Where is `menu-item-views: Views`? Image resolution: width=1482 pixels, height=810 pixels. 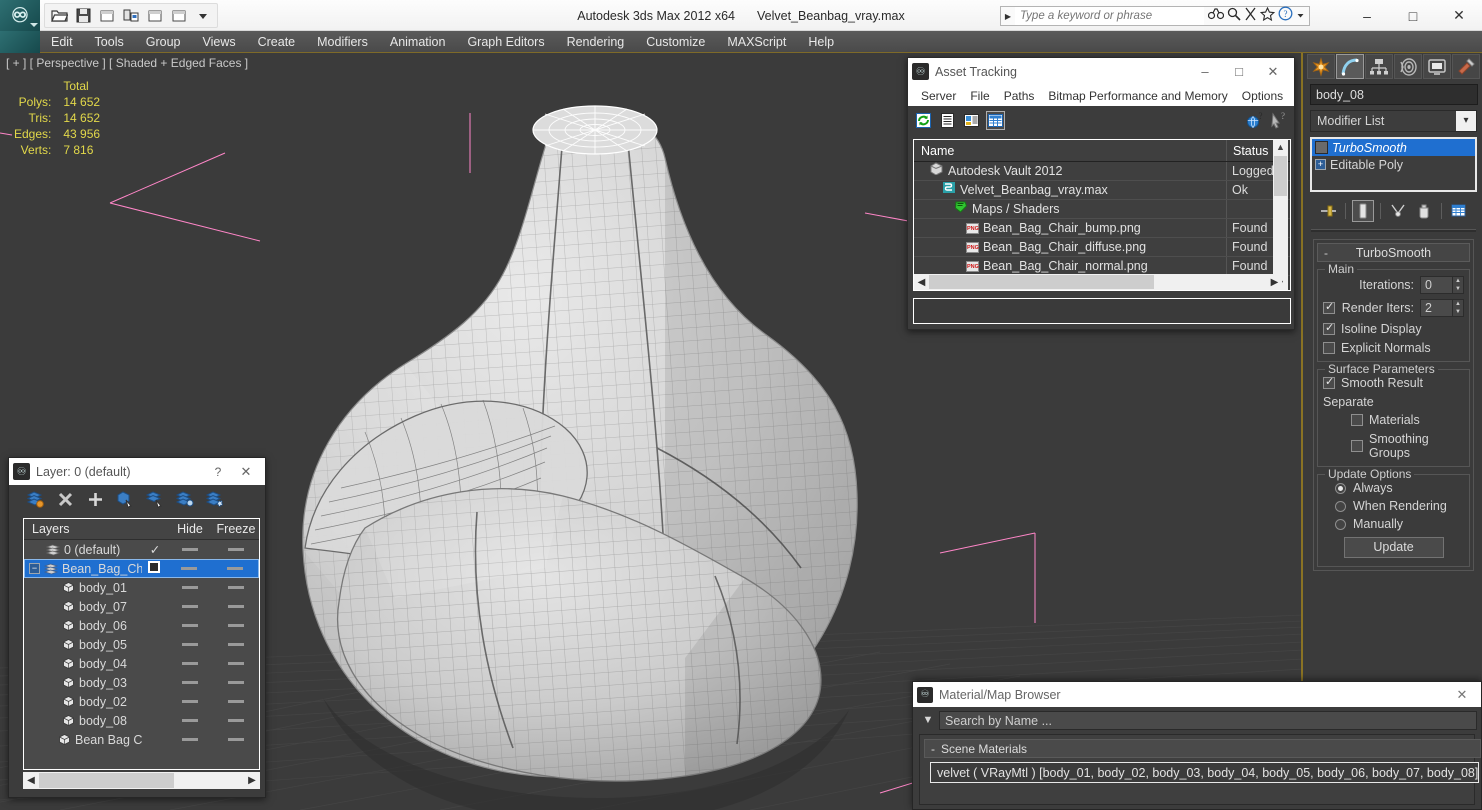 menu-item-views: Views is located at coordinates (218, 42).